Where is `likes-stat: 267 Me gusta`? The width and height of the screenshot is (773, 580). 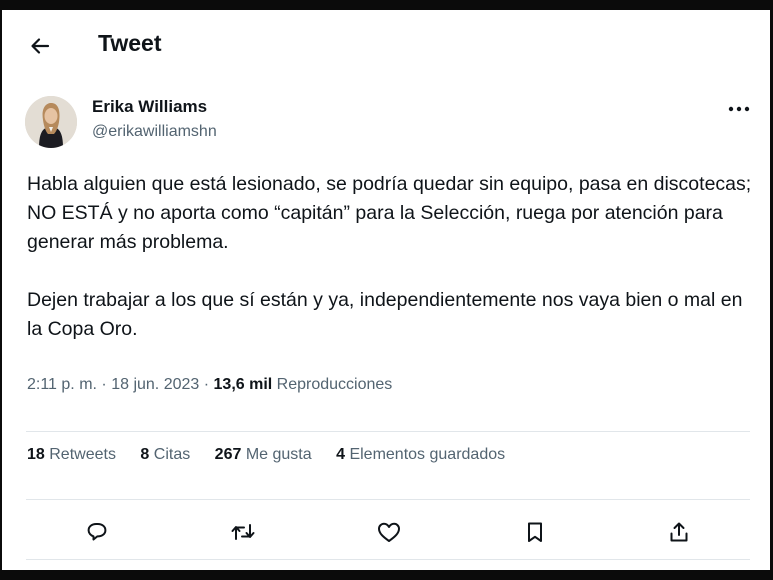
likes-stat: 267 Me gusta is located at coordinates (263, 455).